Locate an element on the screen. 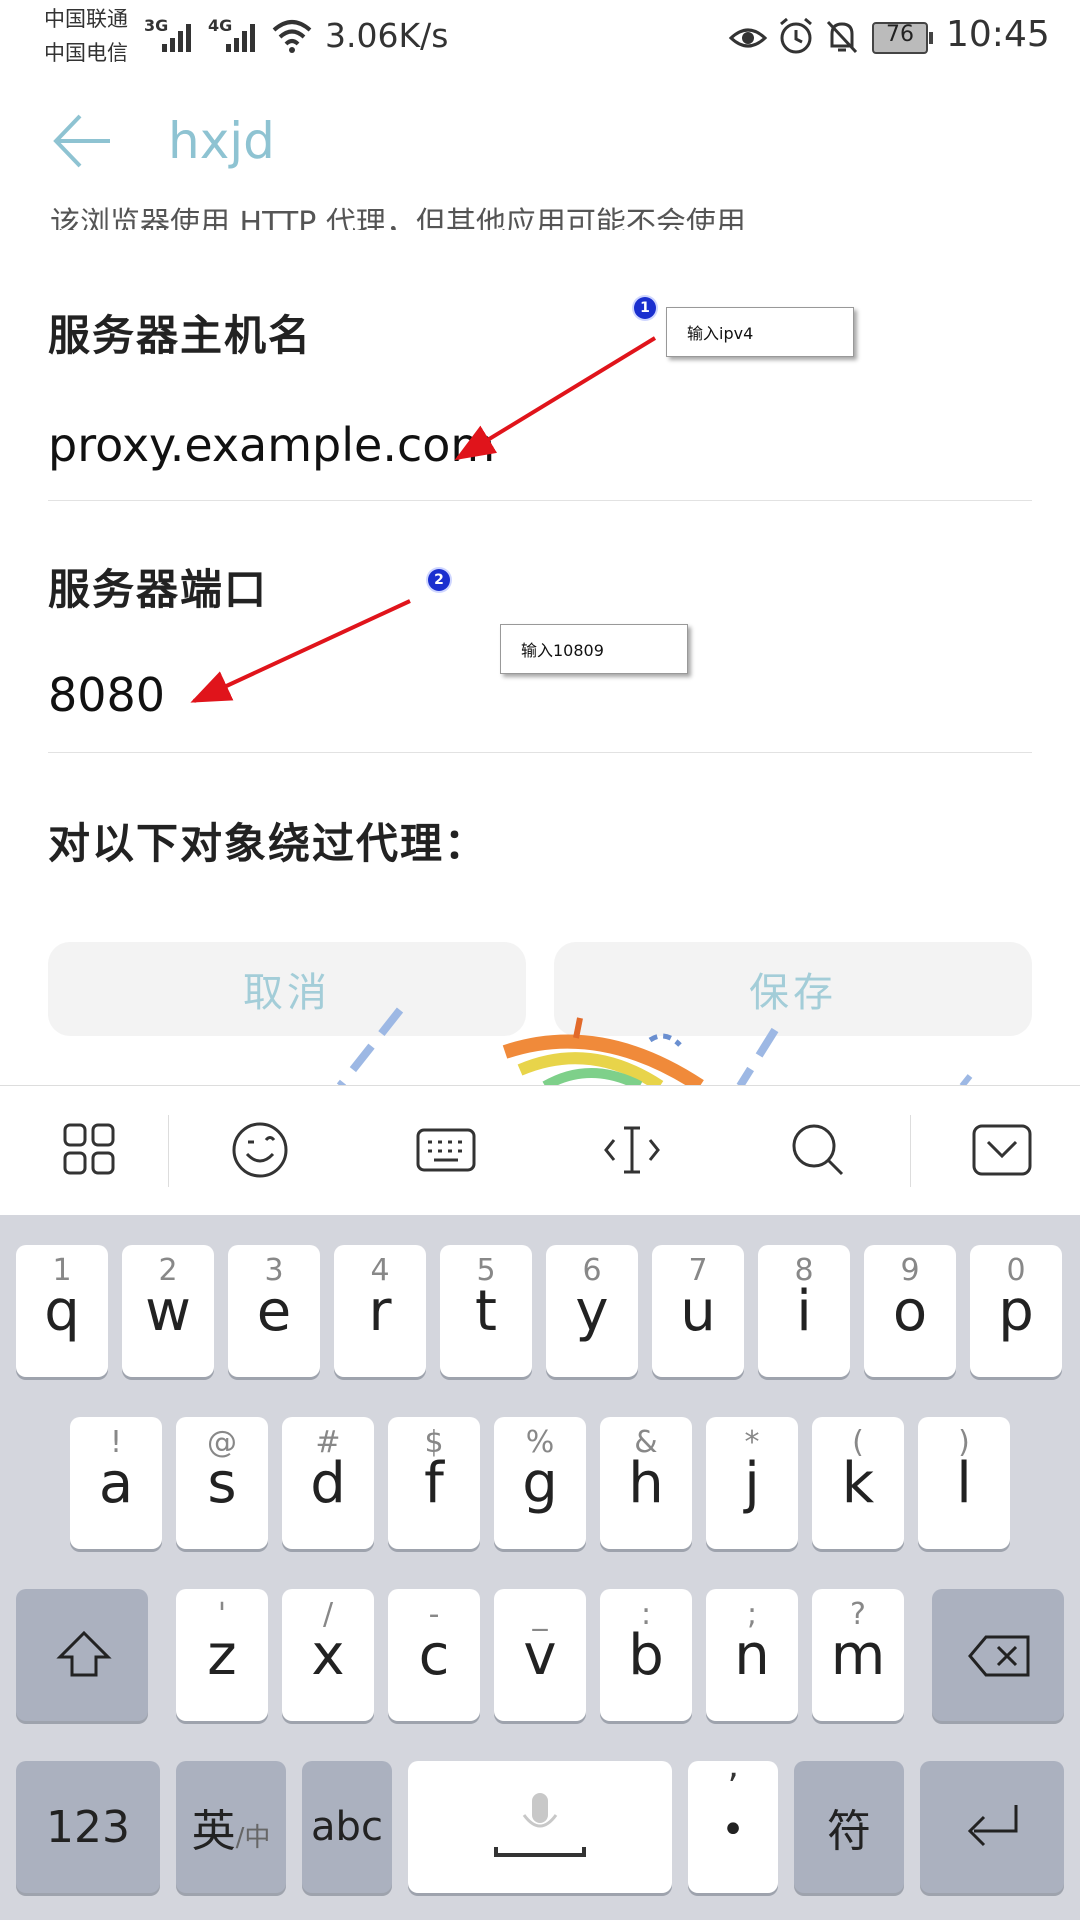  key-letter: u is located at coordinates (698, 1311).